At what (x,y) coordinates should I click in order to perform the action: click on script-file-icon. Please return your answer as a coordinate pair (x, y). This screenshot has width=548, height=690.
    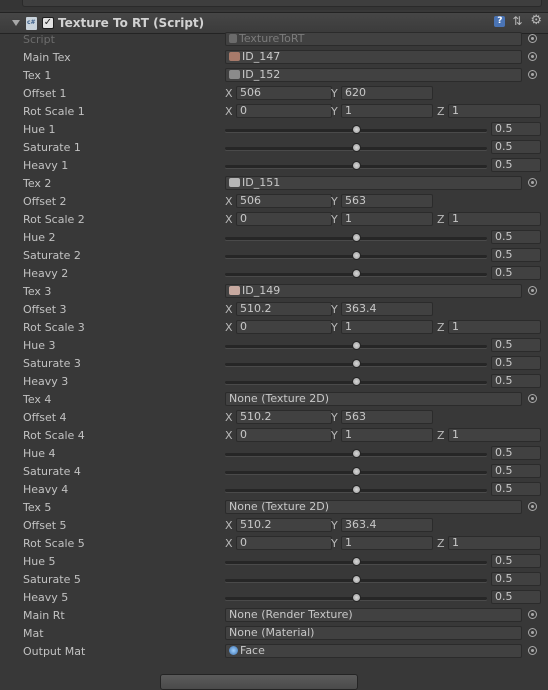
    Looking at the image, I should click on (233, 38).